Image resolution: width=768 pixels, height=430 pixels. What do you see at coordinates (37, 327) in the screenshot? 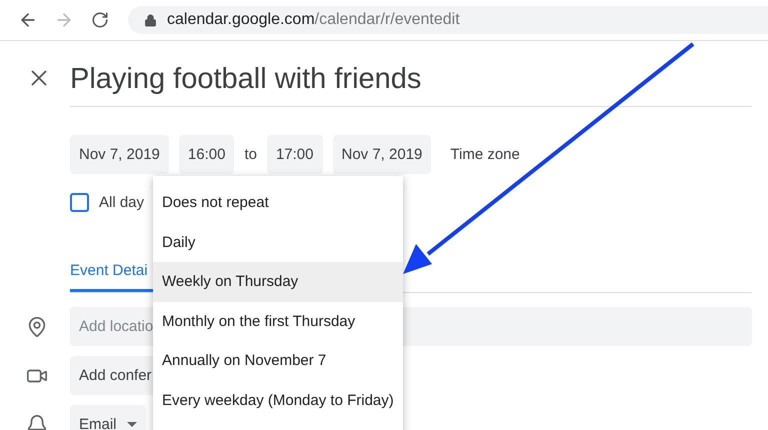
I see `location-pin-icon` at bounding box center [37, 327].